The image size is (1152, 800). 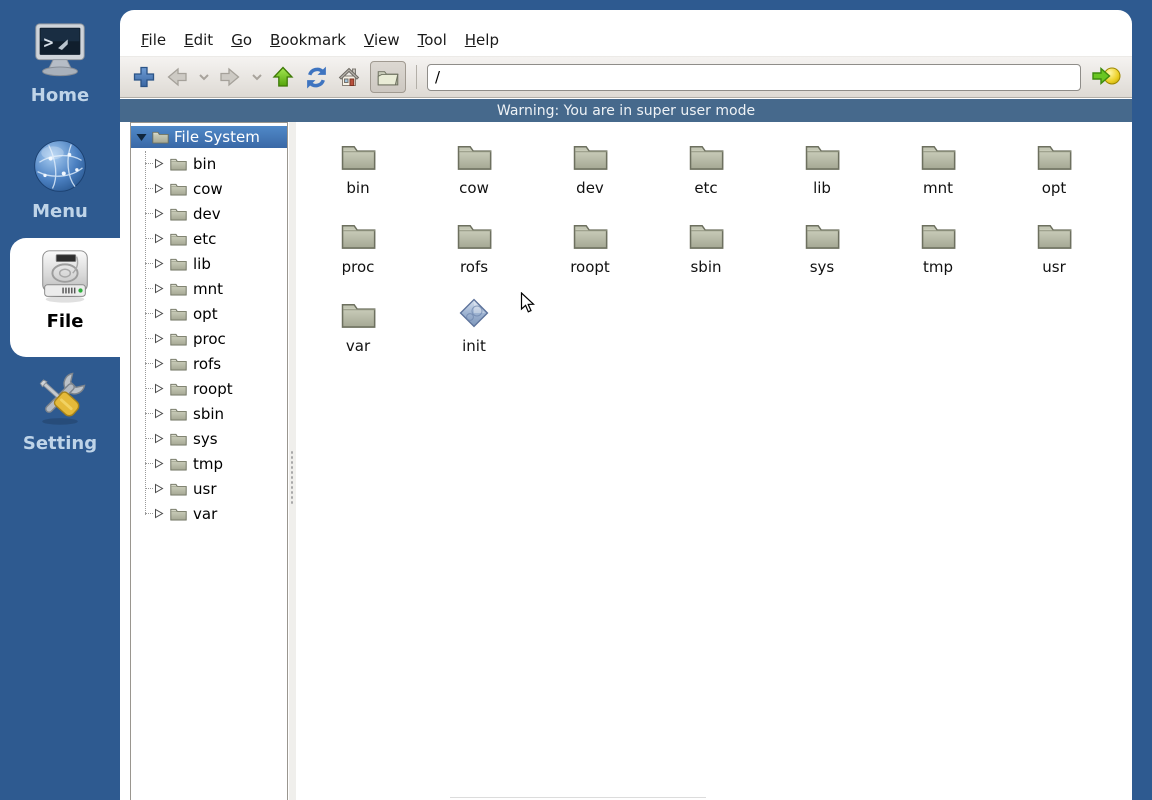 I want to click on tree-item: lib, so click(x=209, y=263).